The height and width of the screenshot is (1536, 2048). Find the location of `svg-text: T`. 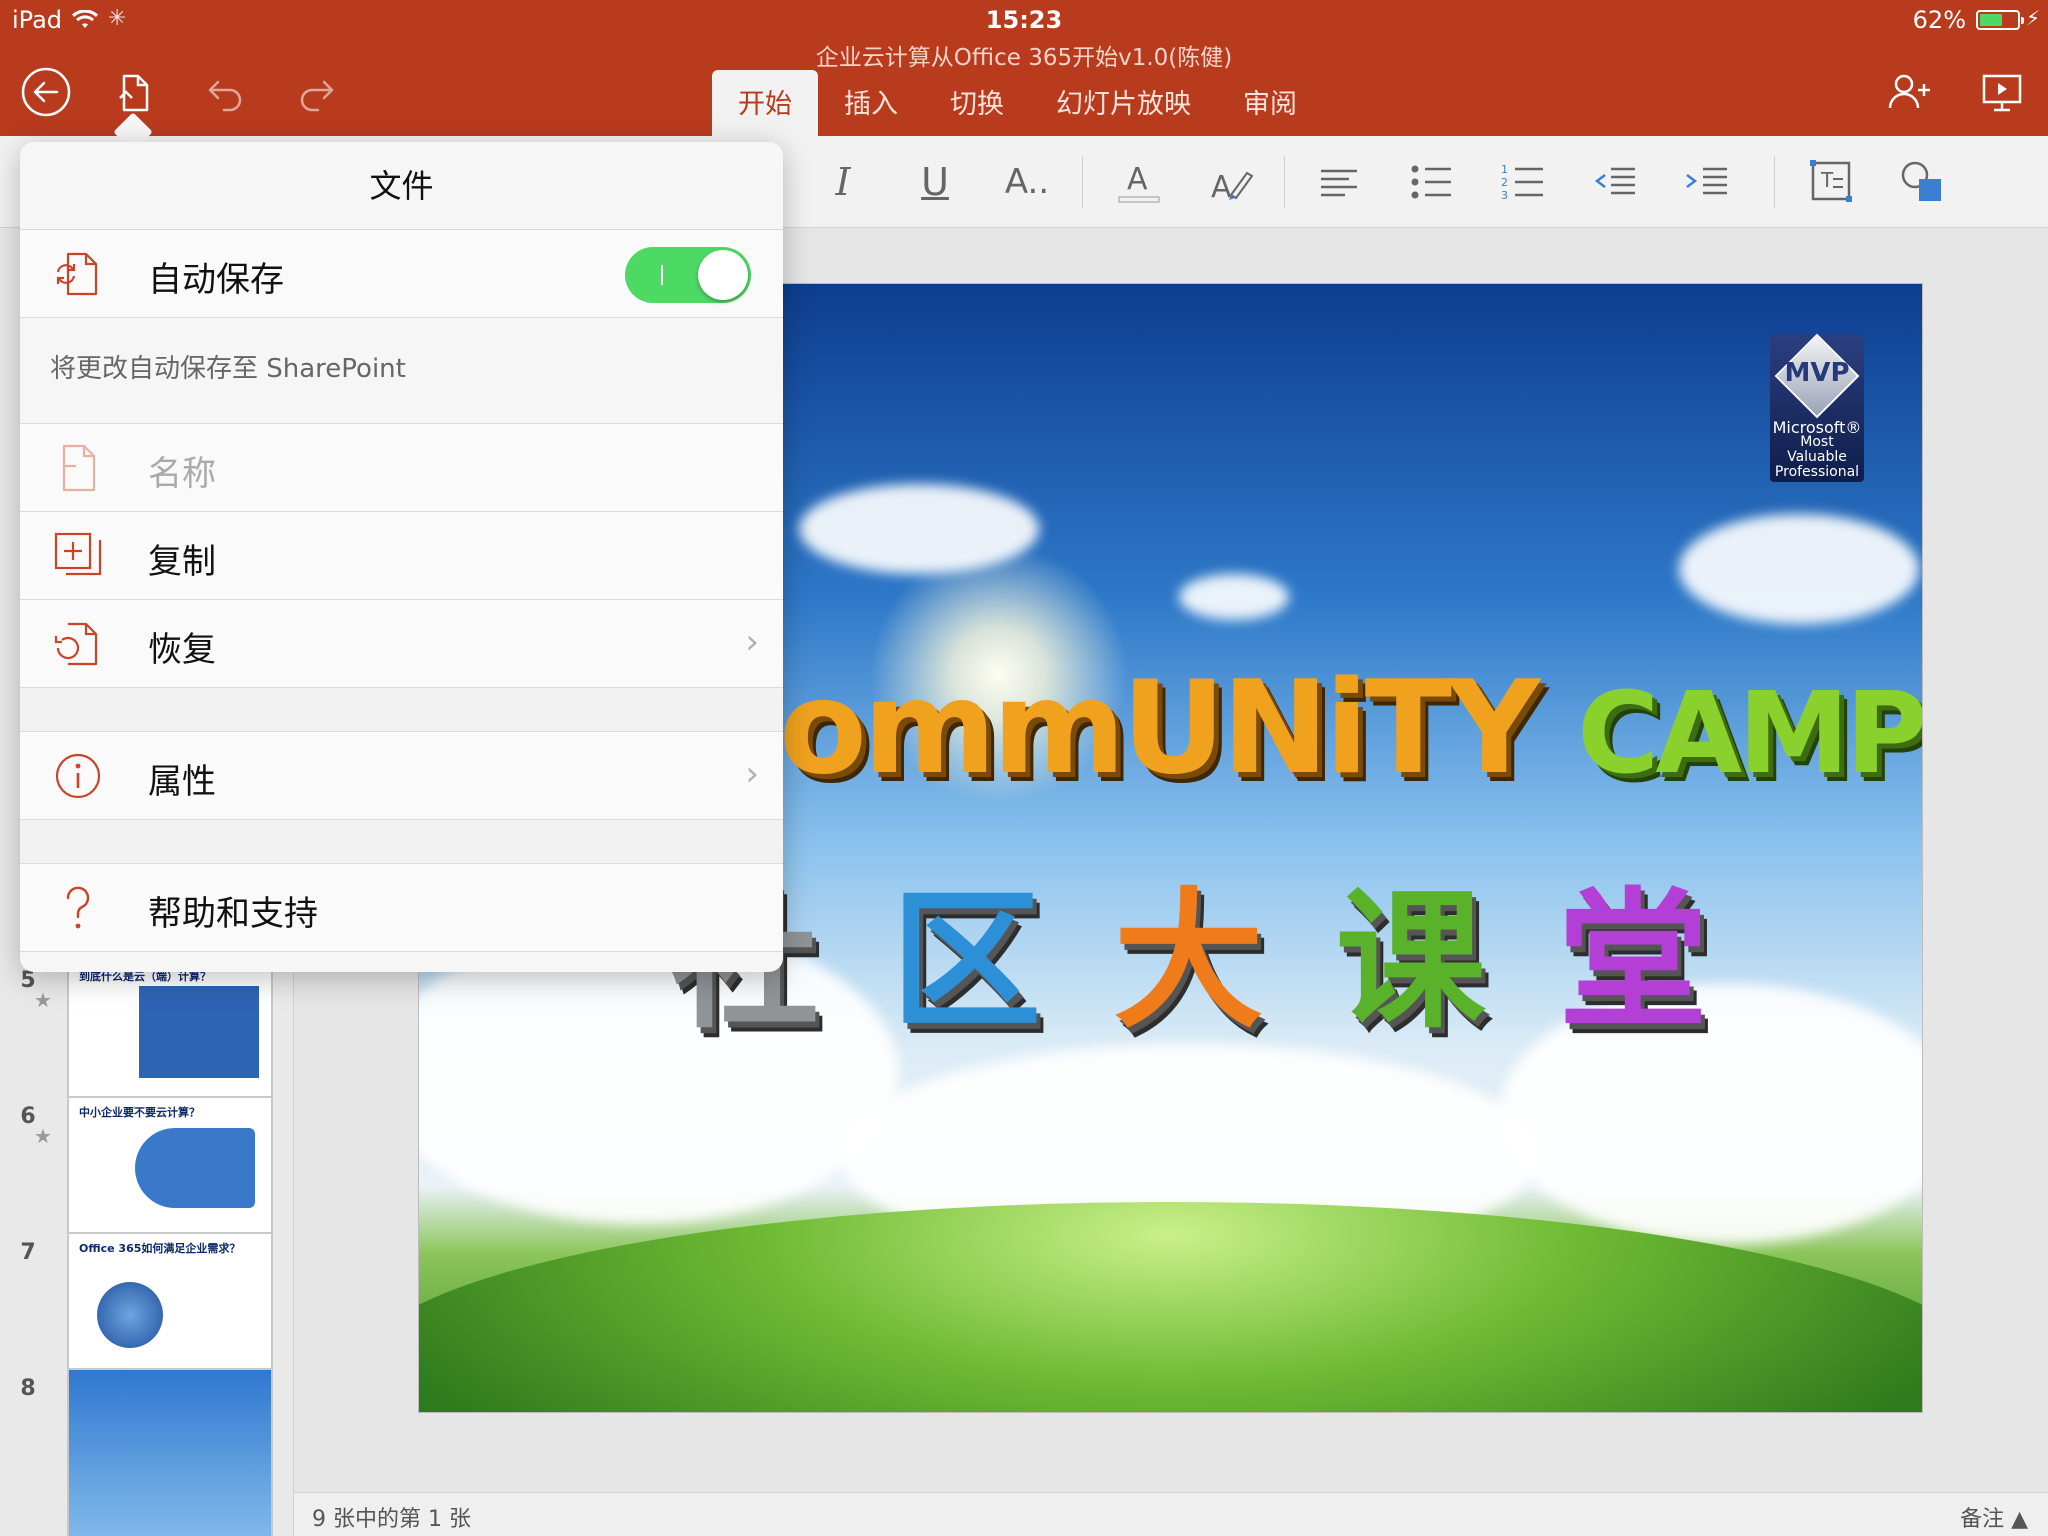

svg-text: T is located at coordinates (1827, 180).